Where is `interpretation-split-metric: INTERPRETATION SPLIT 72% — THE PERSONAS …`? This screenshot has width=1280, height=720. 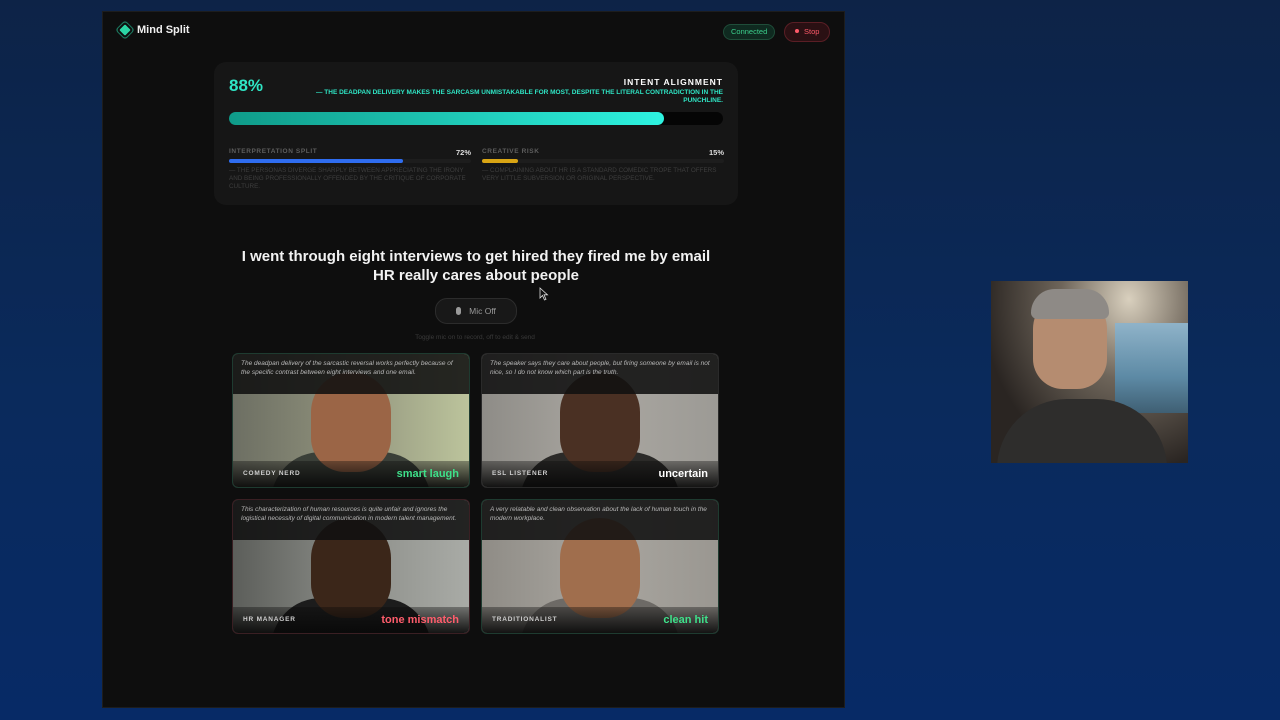
interpretation-split-metric: INTERPRETATION SPLIT 72% — THE PERSONAS … is located at coordinates (350, 169).